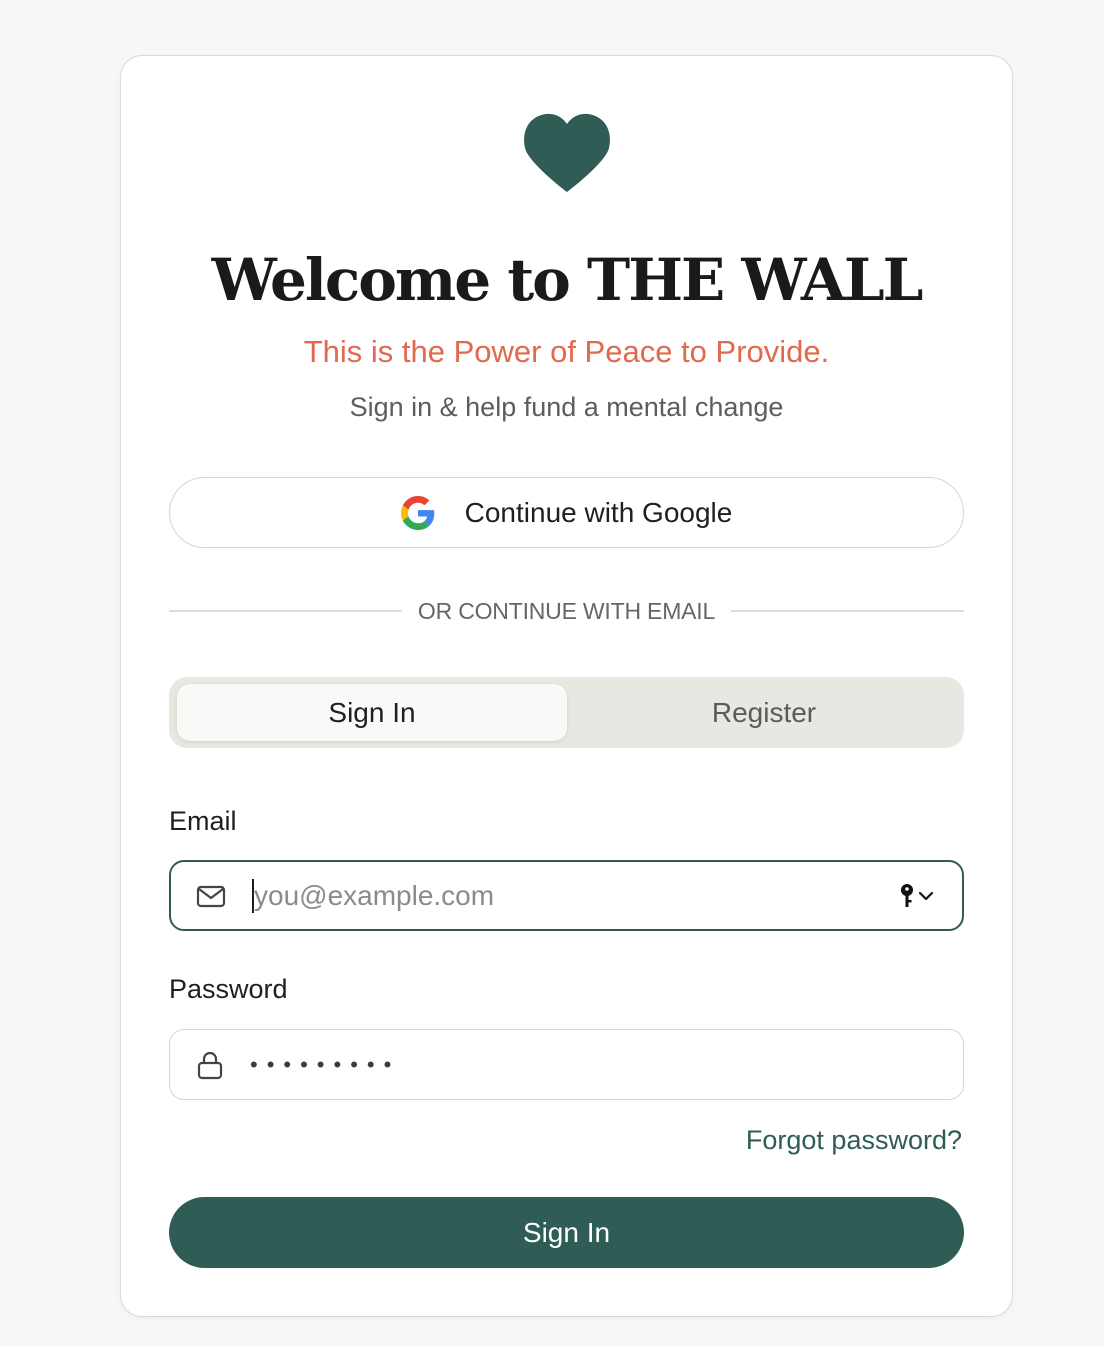 The image size is (1104, 1346). I want to click on tab-sign-in: Sign In, so click(372, 712).